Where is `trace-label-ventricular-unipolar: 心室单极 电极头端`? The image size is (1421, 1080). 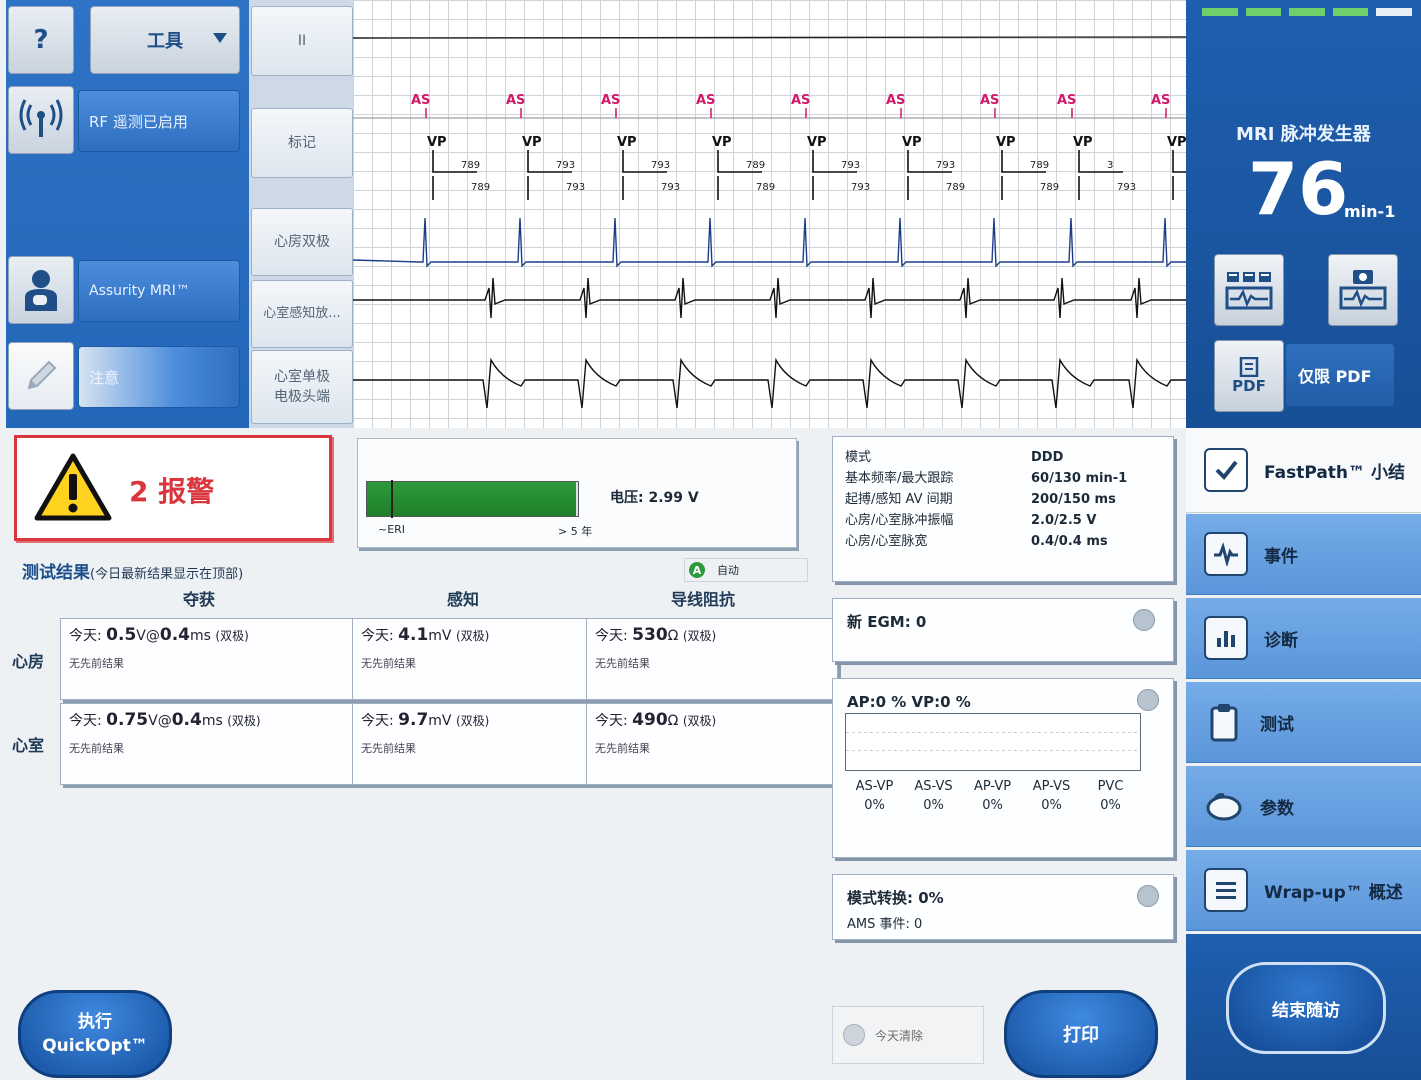 trace-label-ventricular-unipolar: 心室单极 电极头端 is located at coordinates (302, 387).